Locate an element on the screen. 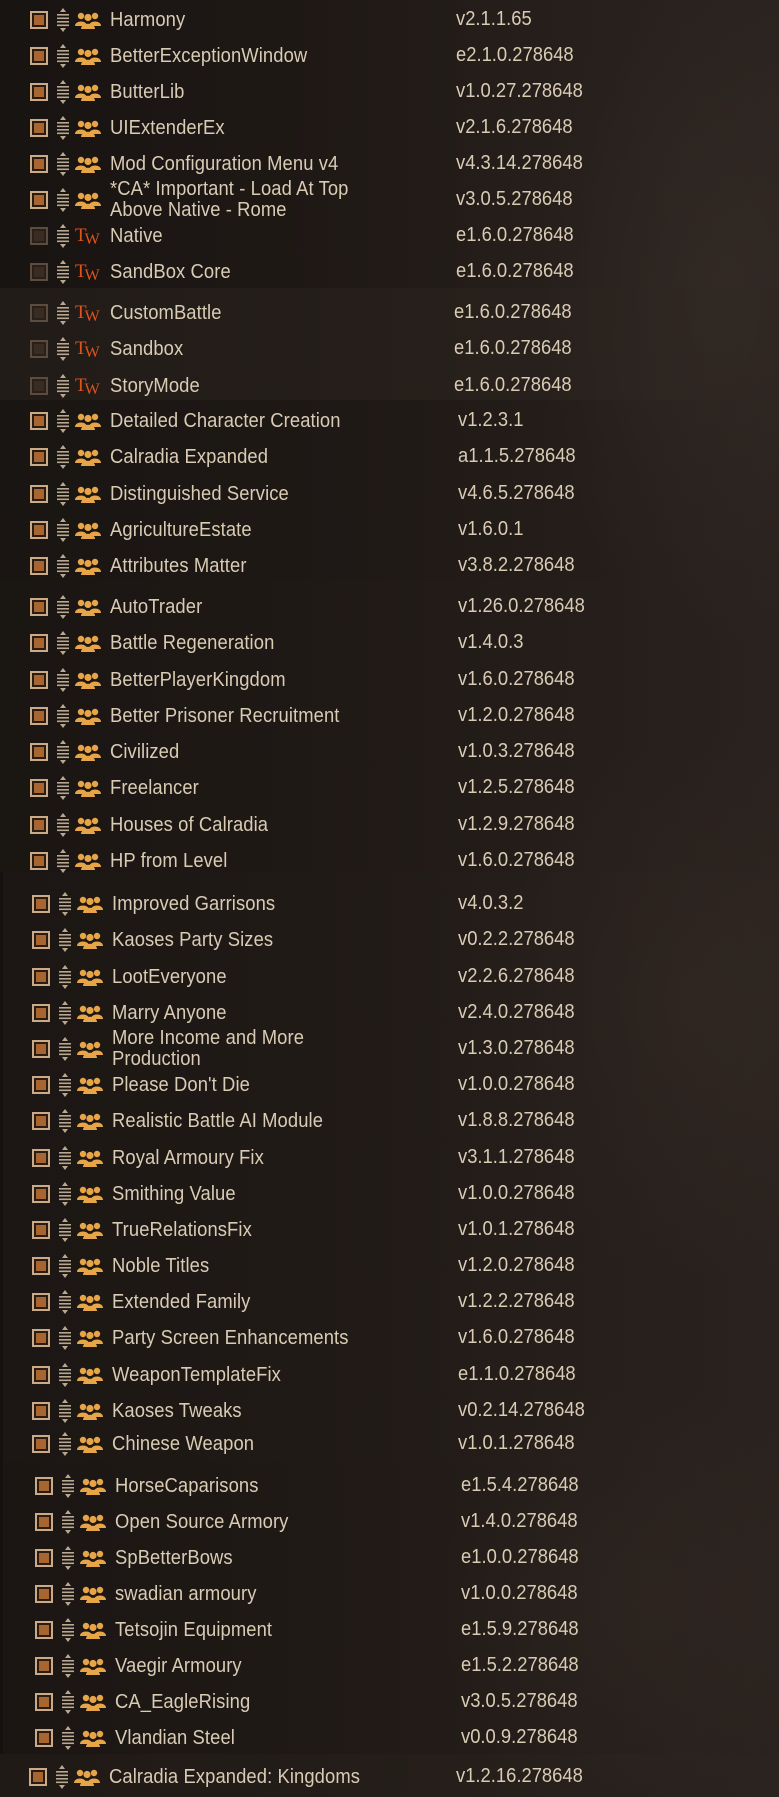 The image size is (779, 1797). mod-row: Improved Garrisons is located at coordinates (332, 904).